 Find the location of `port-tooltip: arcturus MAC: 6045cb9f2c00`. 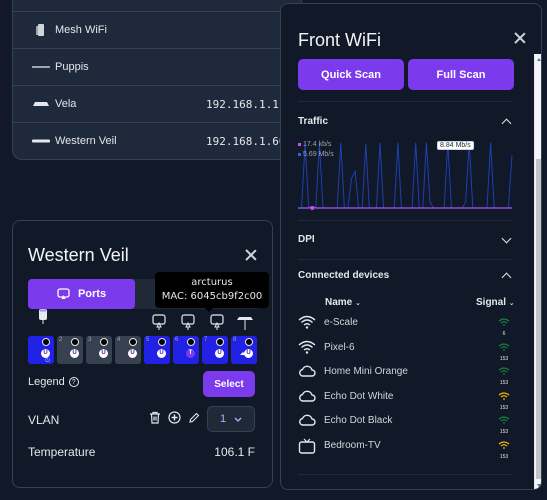

port-tooltip: arcturus MAC: 6045cb9f2c00 is located at coordinates (212, 292).